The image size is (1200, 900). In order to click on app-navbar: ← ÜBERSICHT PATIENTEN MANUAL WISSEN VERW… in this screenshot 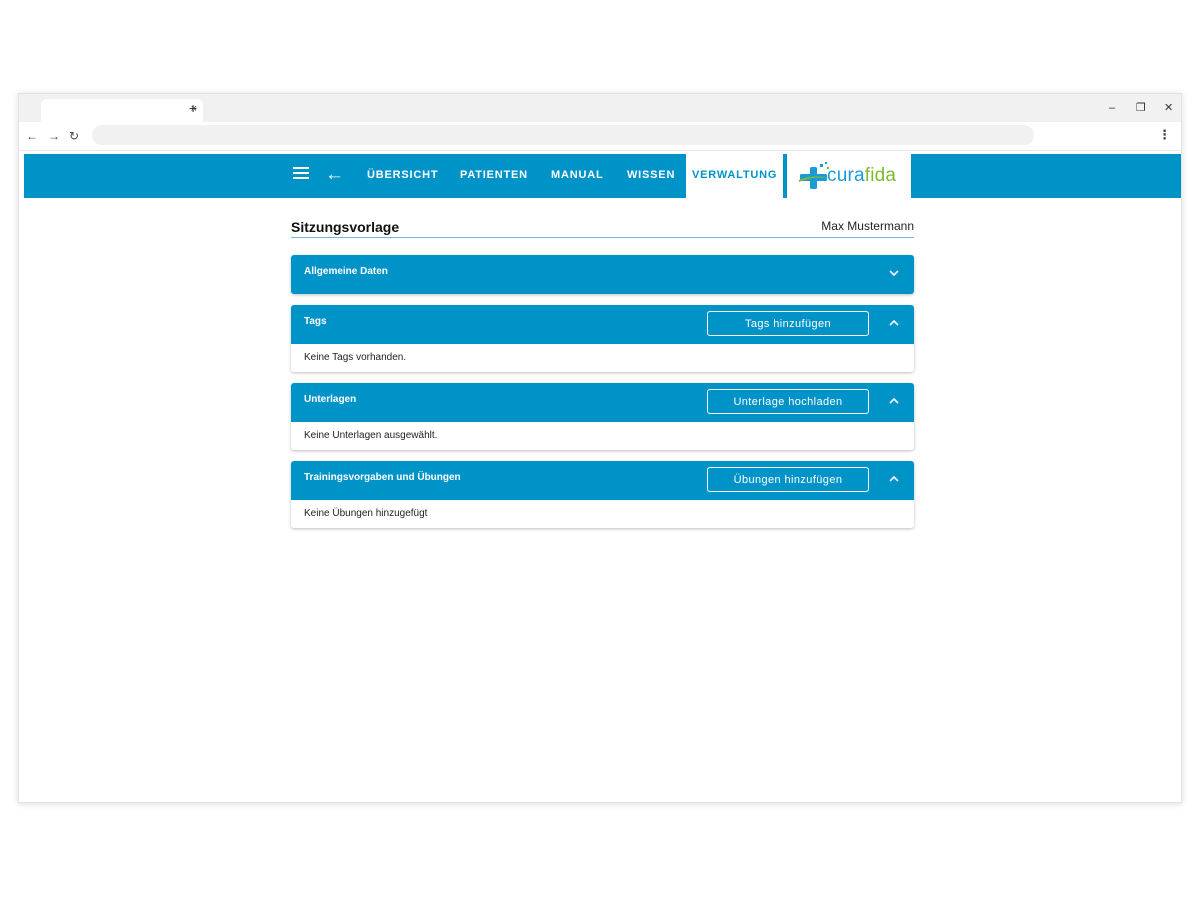, I will do `click(602, 176)`.